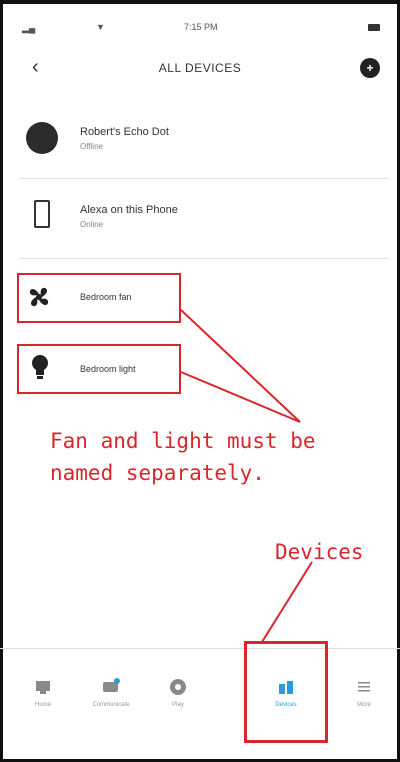 Image resolution: width=400 pixels, height=762 pixels. I want to click on annotation-devices-label: Devices, so click(319, 552).